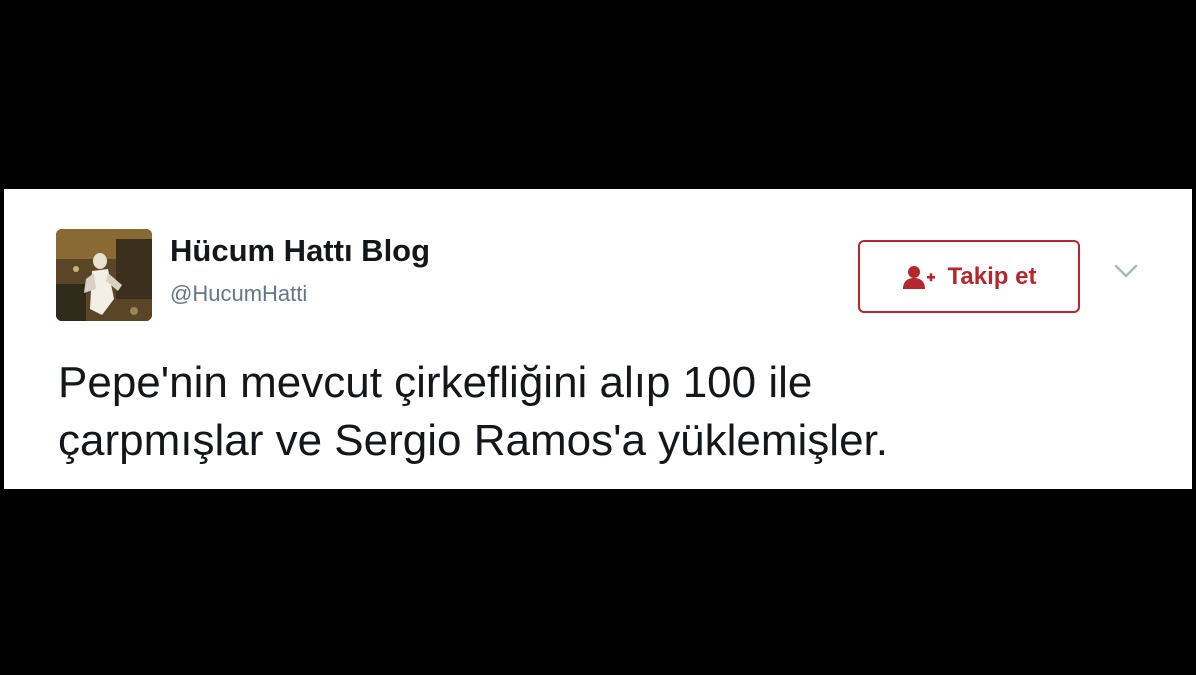 This screenshot has width=1196, height=675. I want to click on author-handle: @HucumHatti, so click(238, 294).